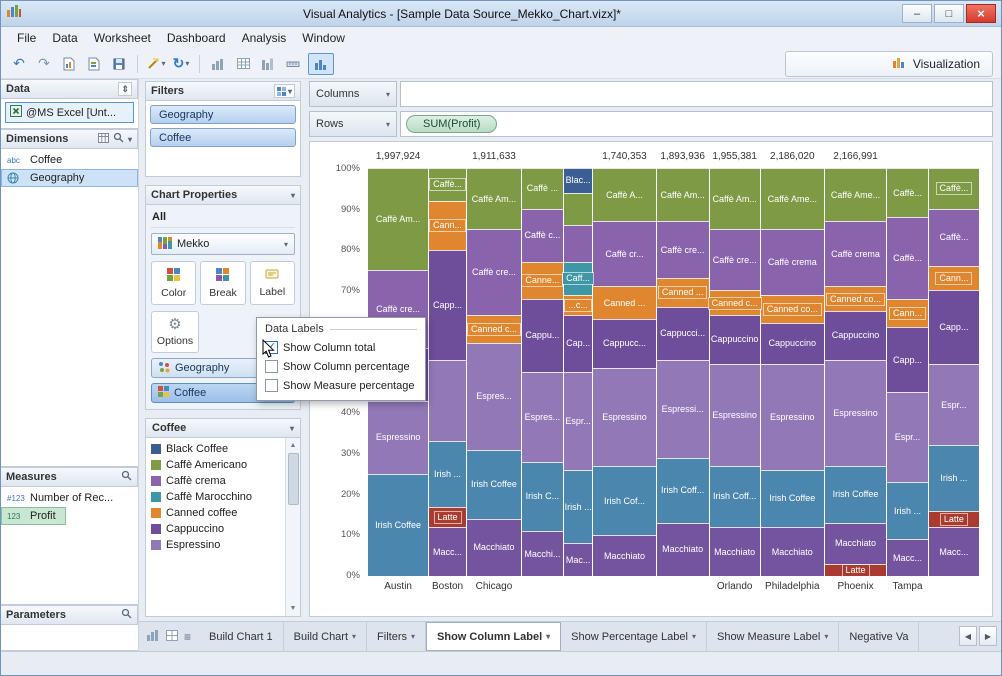  I want to click on sum-profit-pill: SUM(Profit), so click(452, 124).